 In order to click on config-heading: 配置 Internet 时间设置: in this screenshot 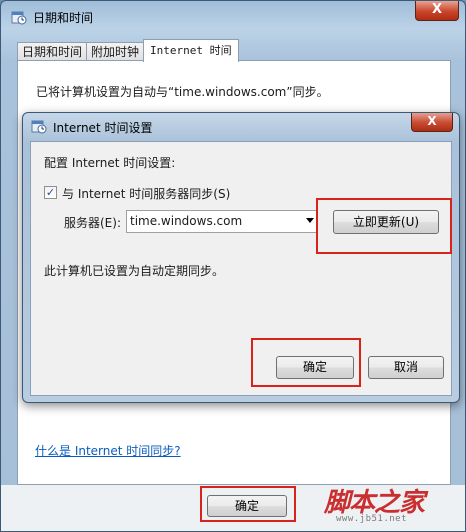, I will do `click(110, 163)`.